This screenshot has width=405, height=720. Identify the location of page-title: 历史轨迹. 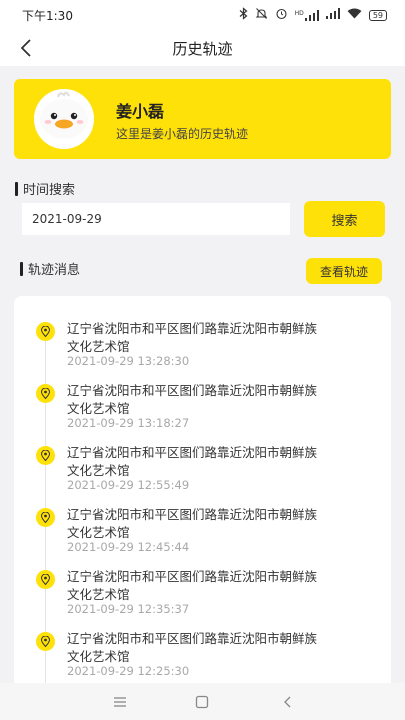
(202, 48).